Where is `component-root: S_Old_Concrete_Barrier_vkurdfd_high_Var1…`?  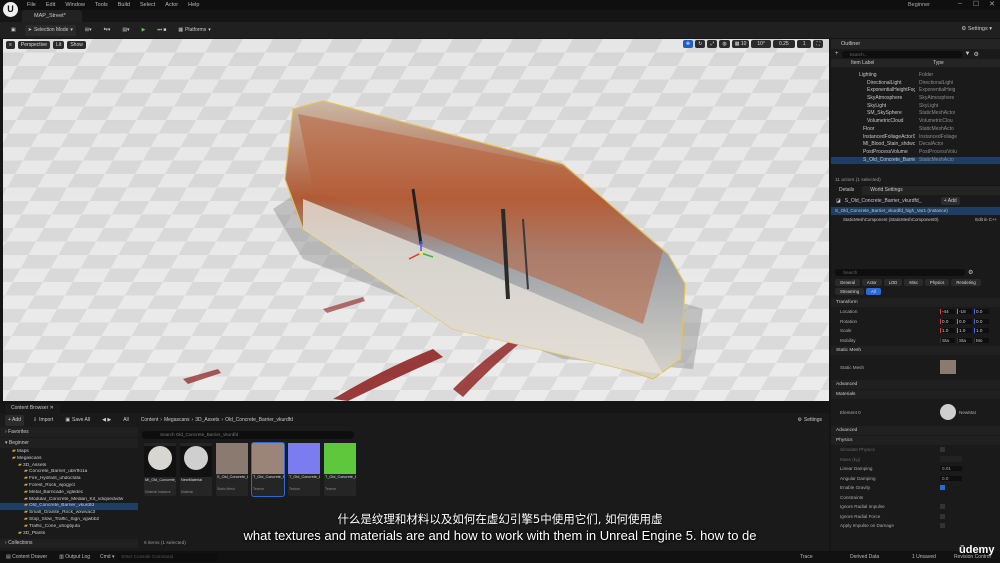
component-root: S_Old_Concrete_Barrier_vkurdfd_high_Var1… is located at coordinates (915, 211).